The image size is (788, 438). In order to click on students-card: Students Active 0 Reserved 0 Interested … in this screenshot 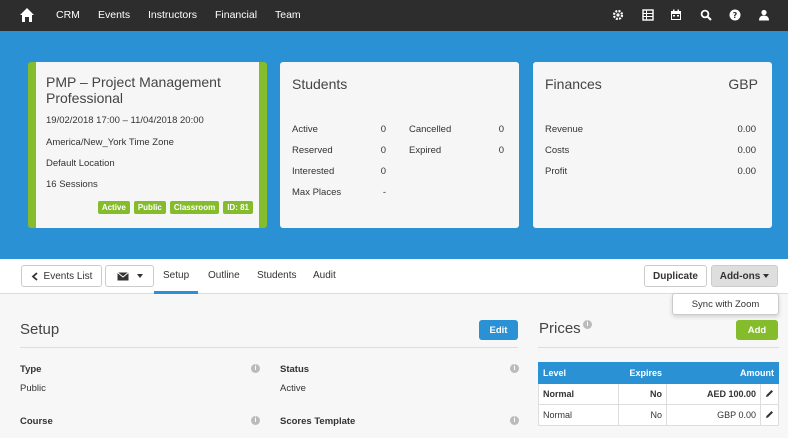, I will do `click(399, 145)`.